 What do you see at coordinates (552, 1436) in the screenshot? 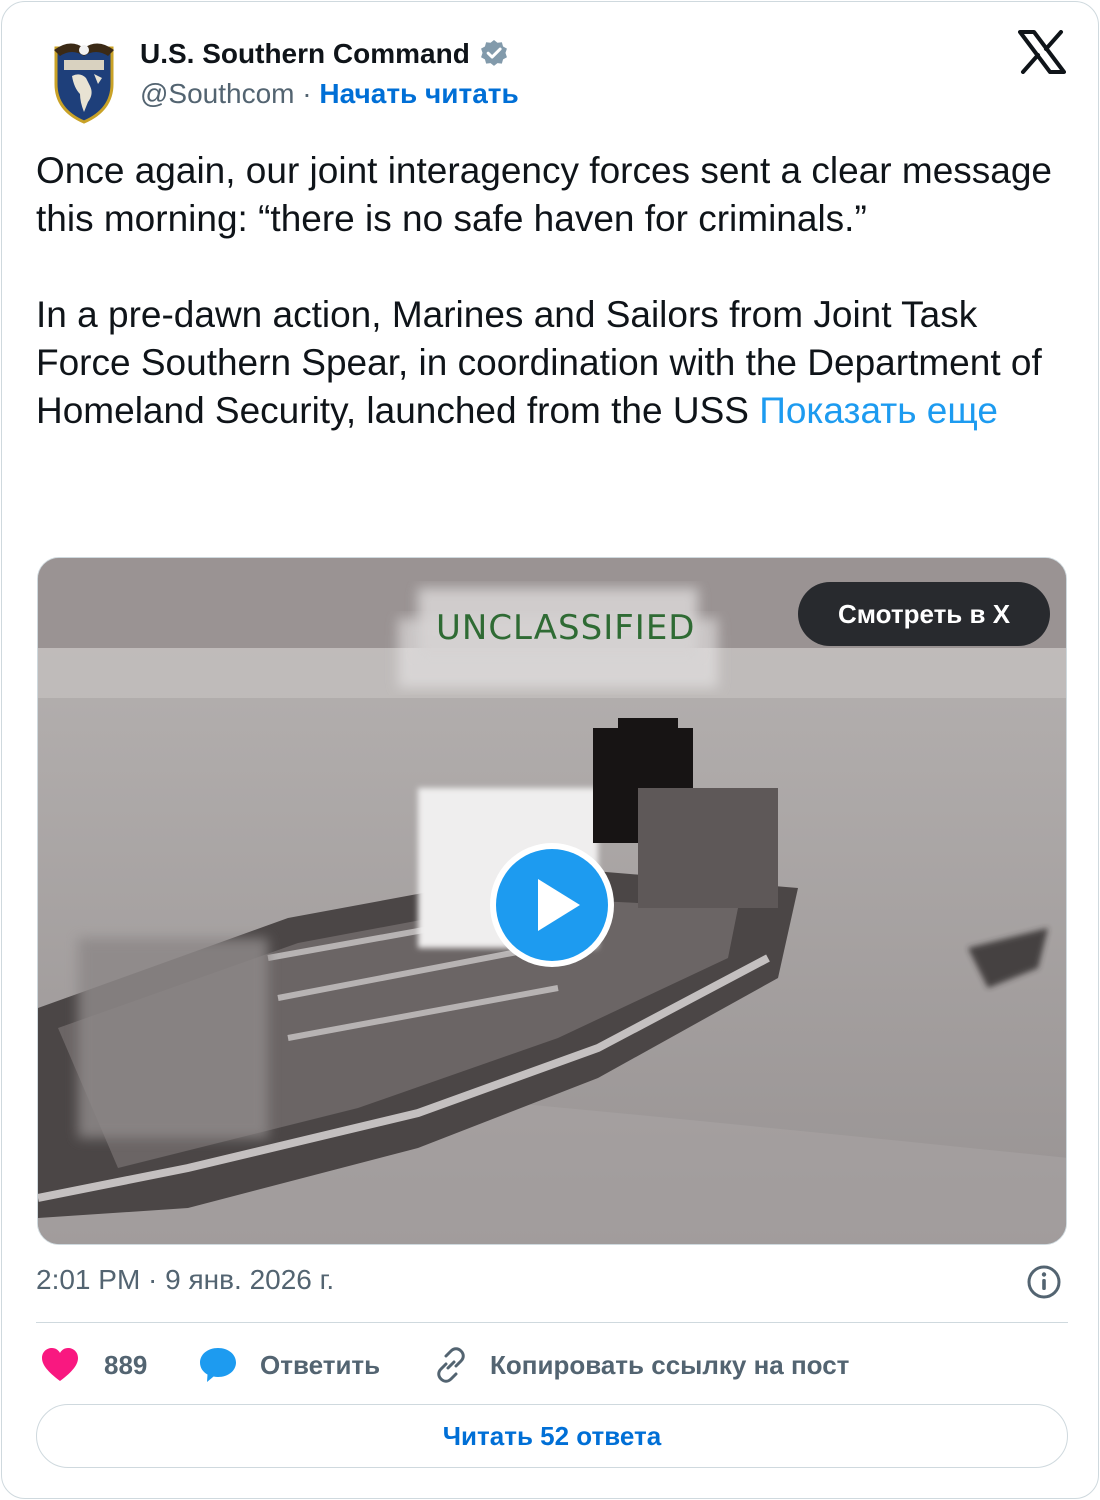
I see `read-replies-button: Читать 52 ответа` at bounding box center [552, 1436].